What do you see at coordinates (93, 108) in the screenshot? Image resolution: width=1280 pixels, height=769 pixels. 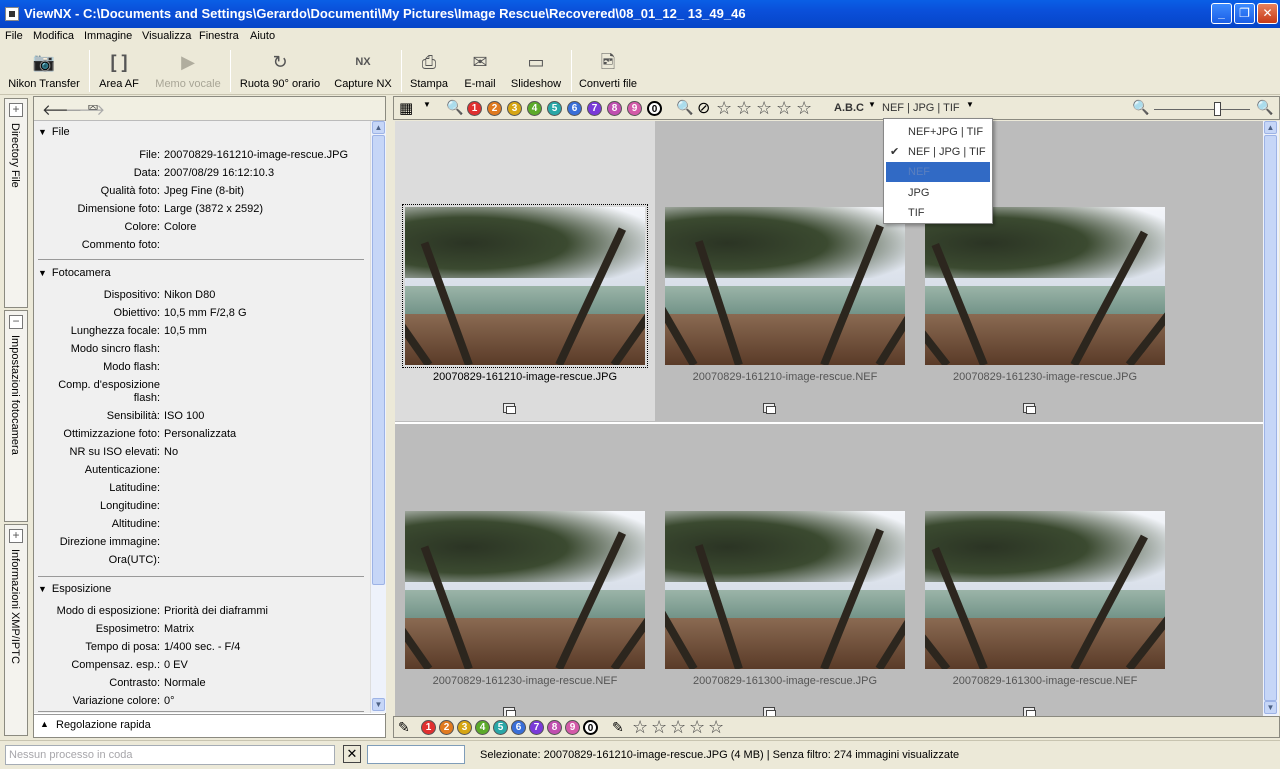 I see `up-folder-icon: ⮹` at bounding box center [93, 108].